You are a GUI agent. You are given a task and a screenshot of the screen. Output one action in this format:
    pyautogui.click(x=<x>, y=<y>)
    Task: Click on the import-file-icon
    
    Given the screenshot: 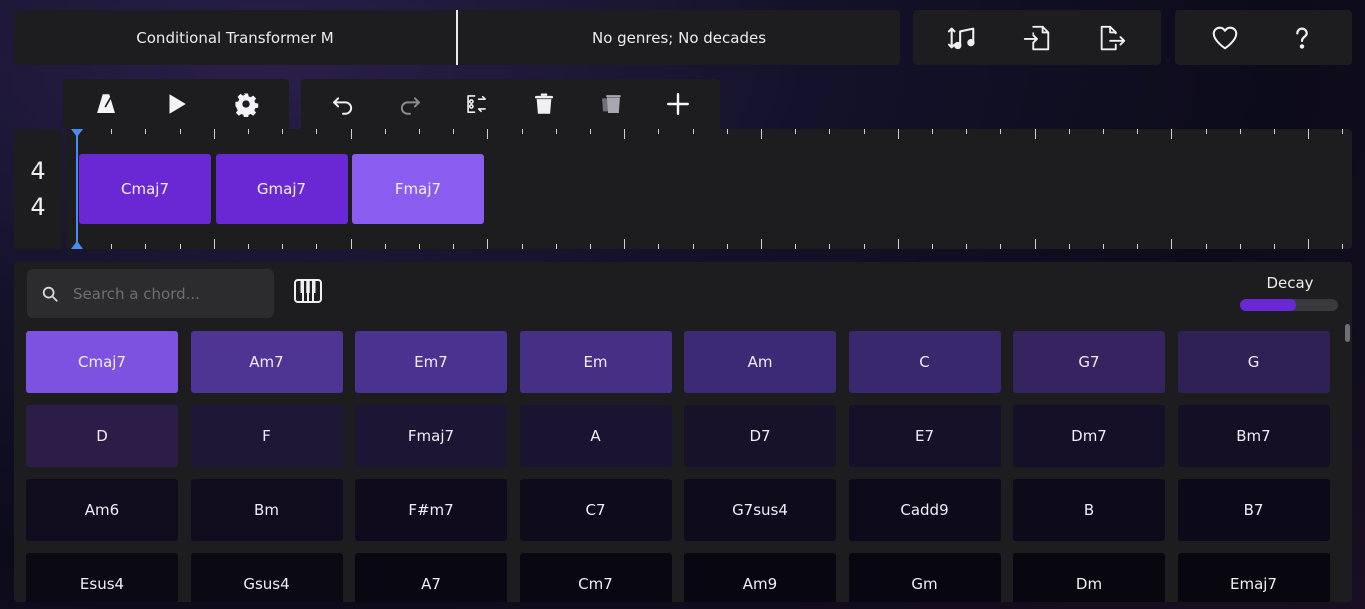 What is the action you would take?
    pyautogui.click(x=1037, y=38)
    